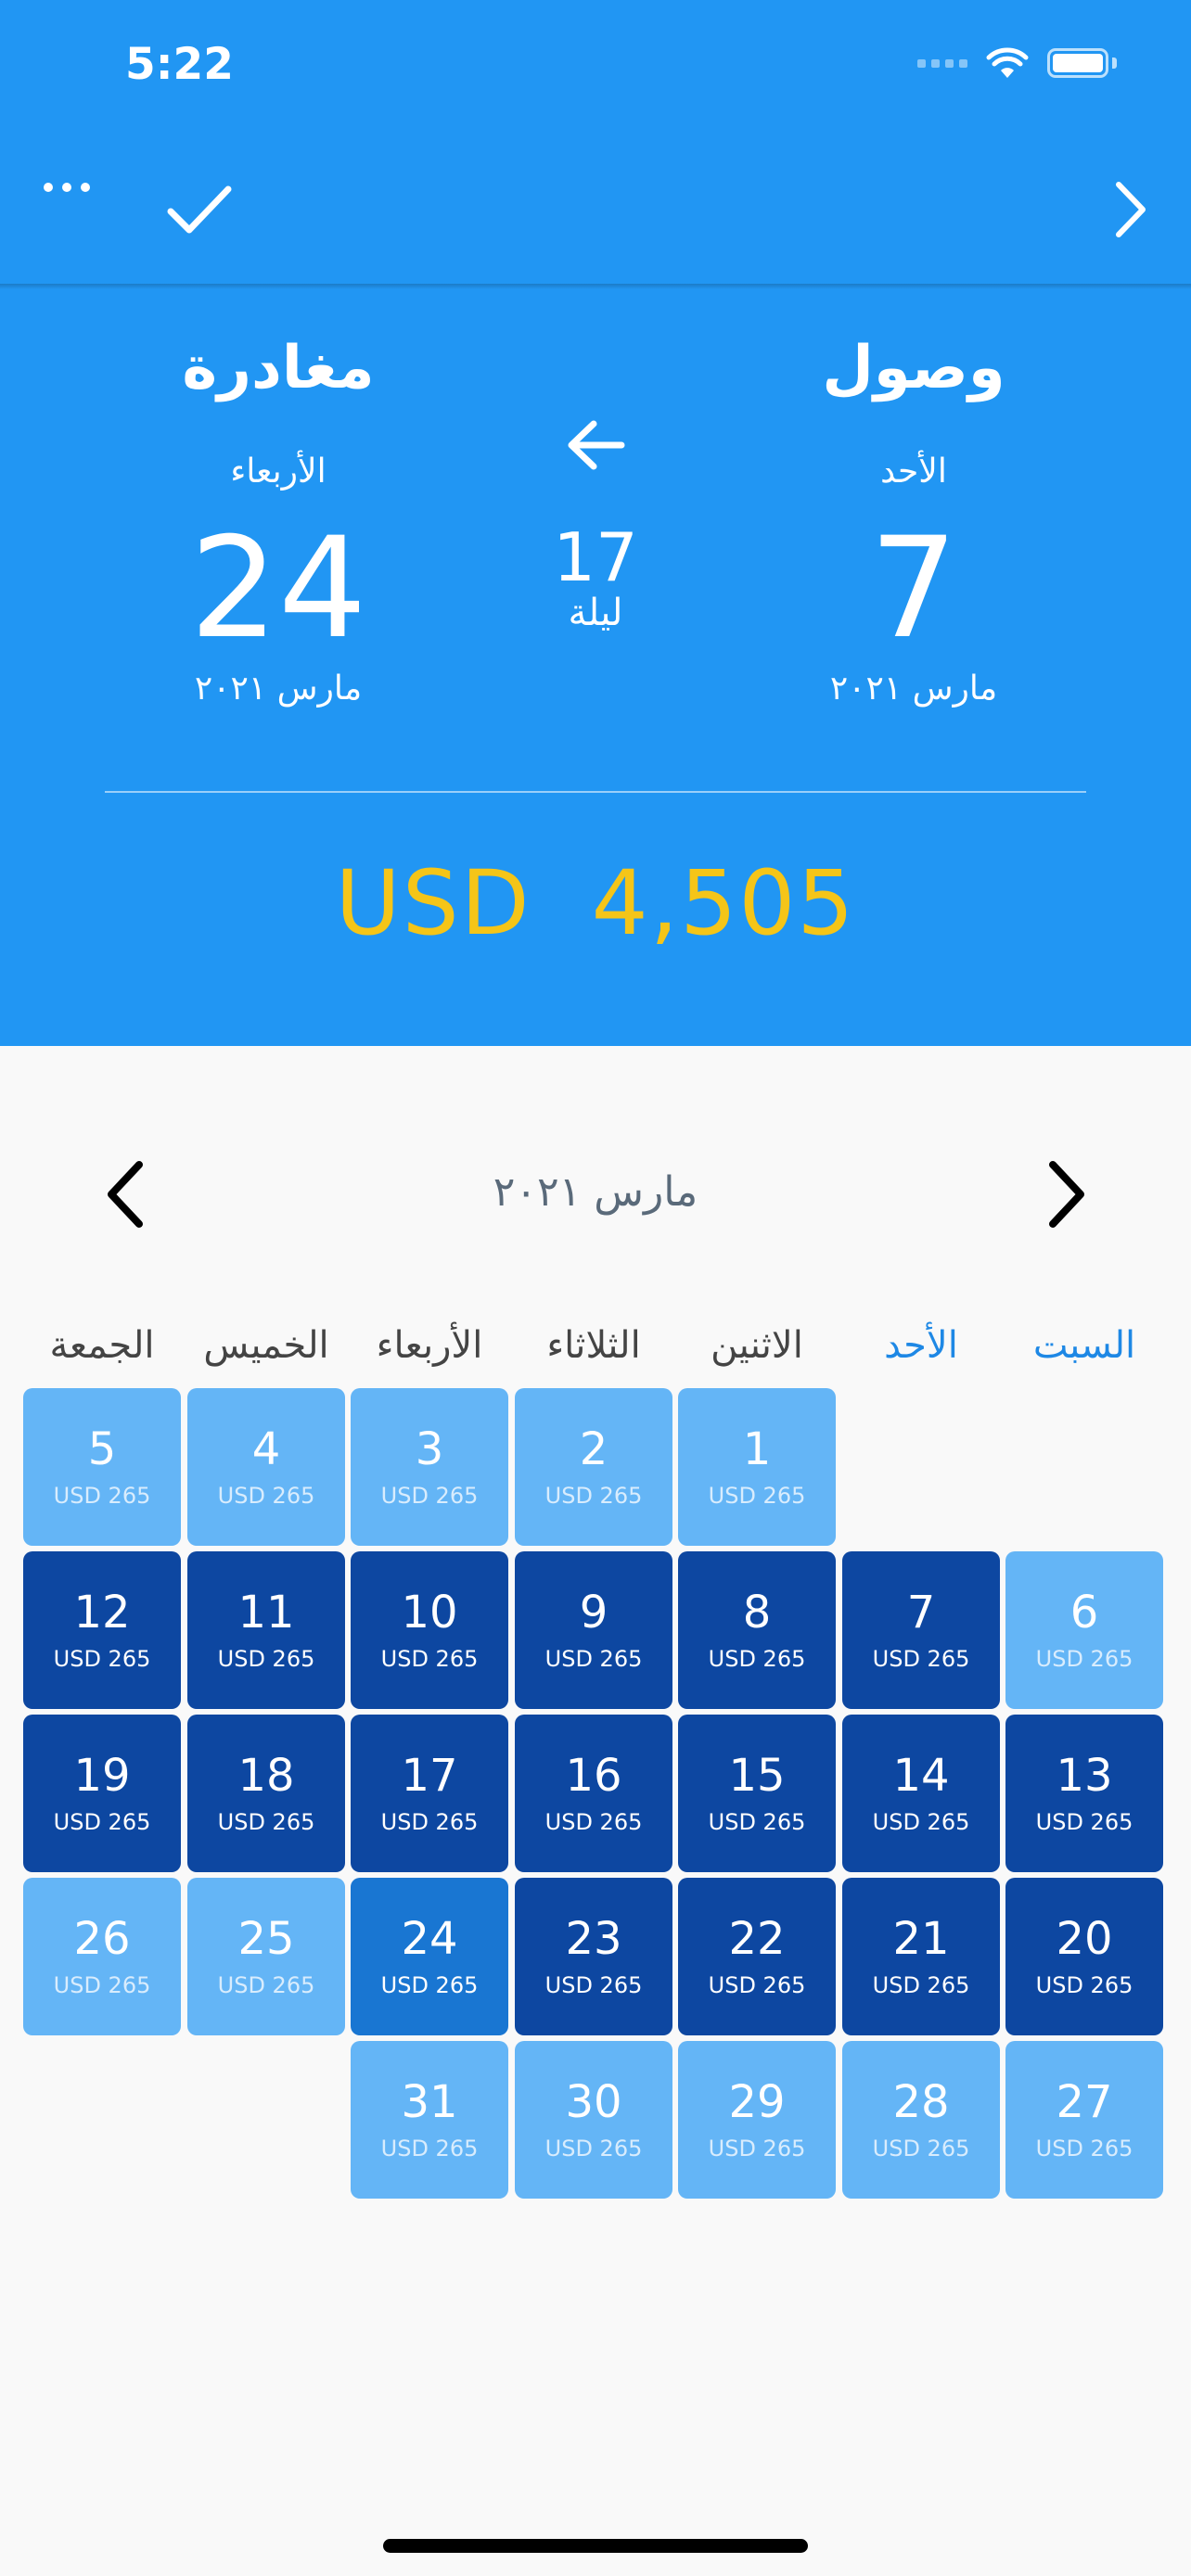 Image resolution: width=1191 pixels, height=2576 pixels. Describe the element at coordinates (757, 1793) in the screenshot. I see `calendar-day-cell: 15 USD 265` at that location.